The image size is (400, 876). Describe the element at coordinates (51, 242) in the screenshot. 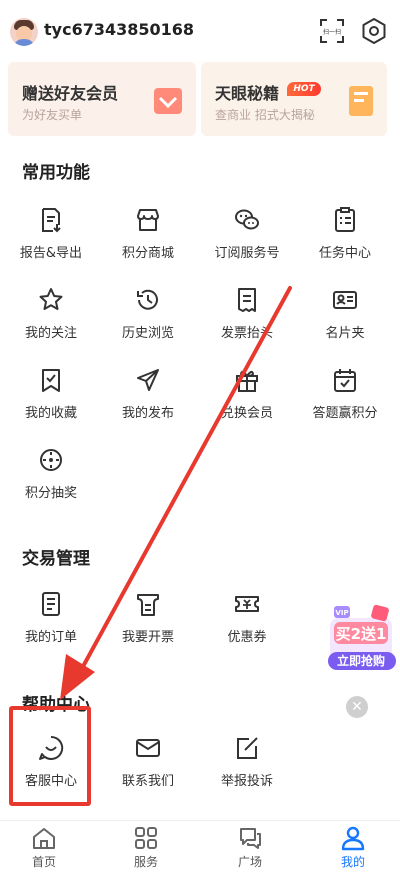

I see `report-export-tile: 报告&导出` at that location.